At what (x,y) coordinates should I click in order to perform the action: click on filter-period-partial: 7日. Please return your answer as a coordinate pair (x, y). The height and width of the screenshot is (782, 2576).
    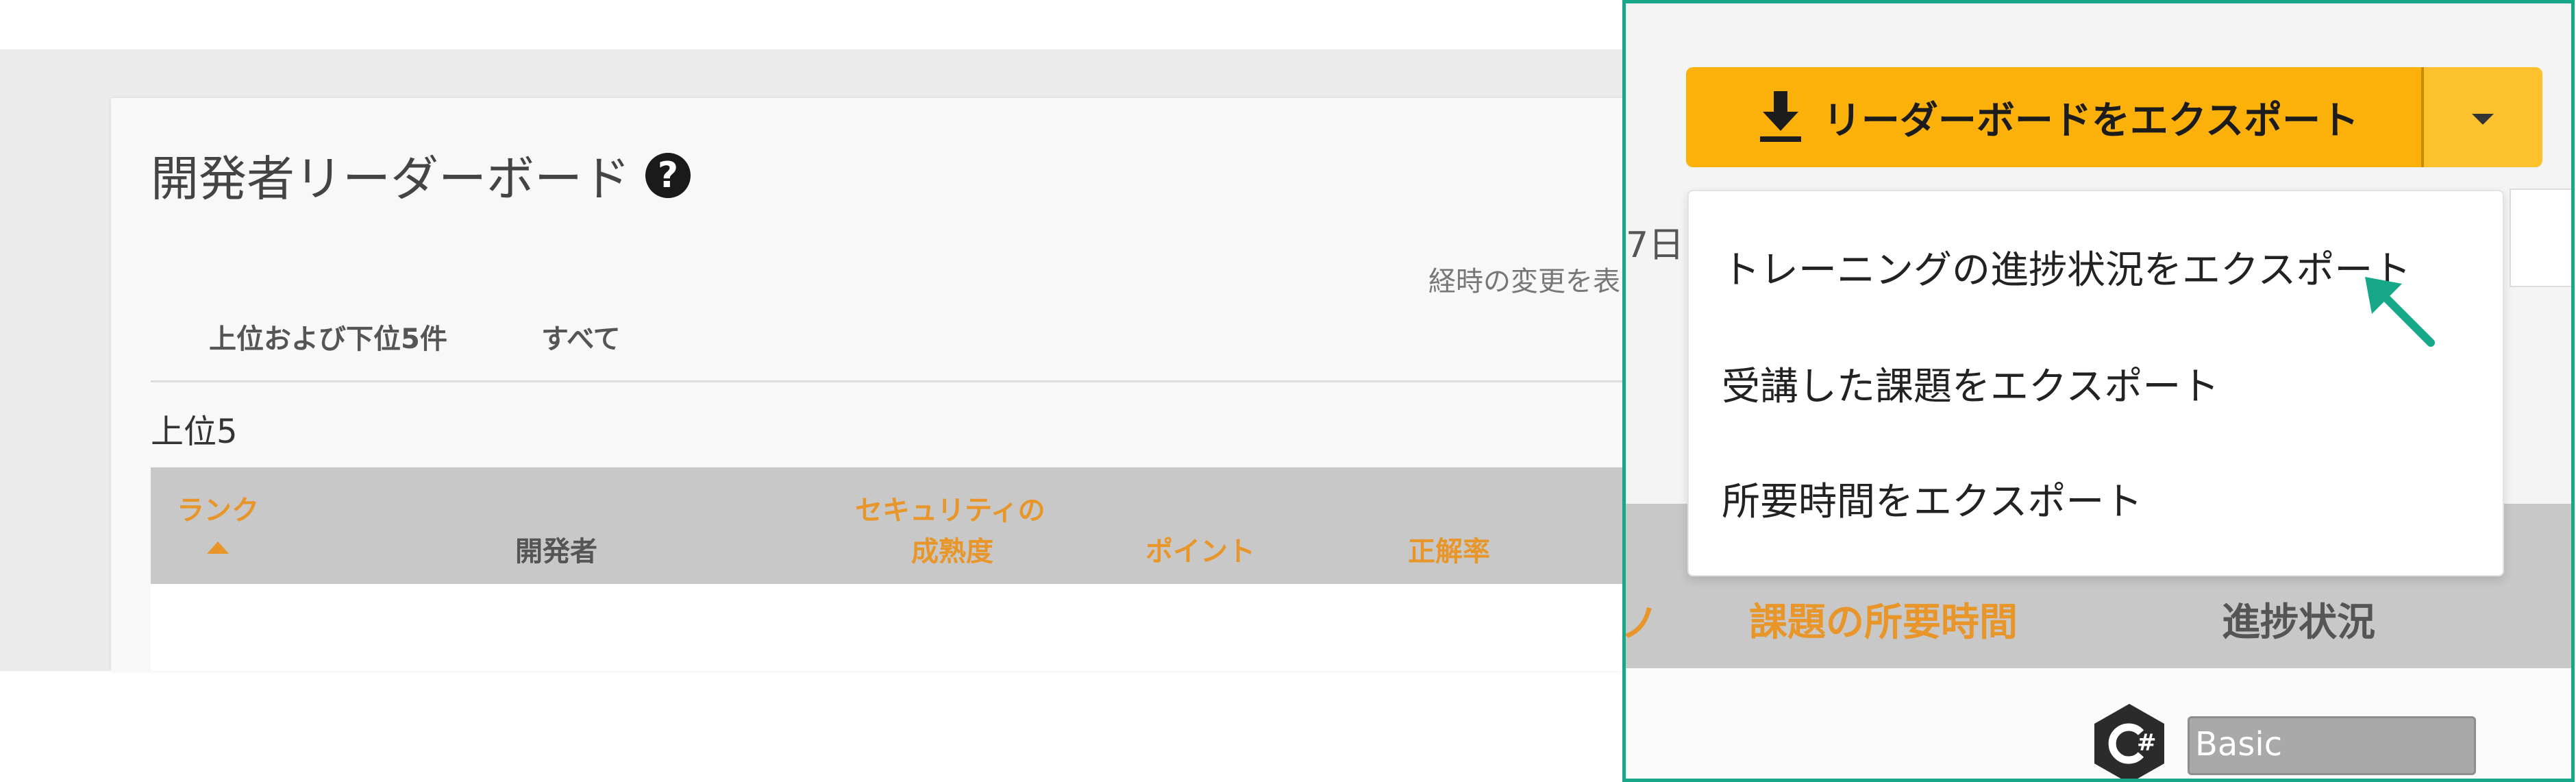
    Looking at the image, I should click on (1655, 245).